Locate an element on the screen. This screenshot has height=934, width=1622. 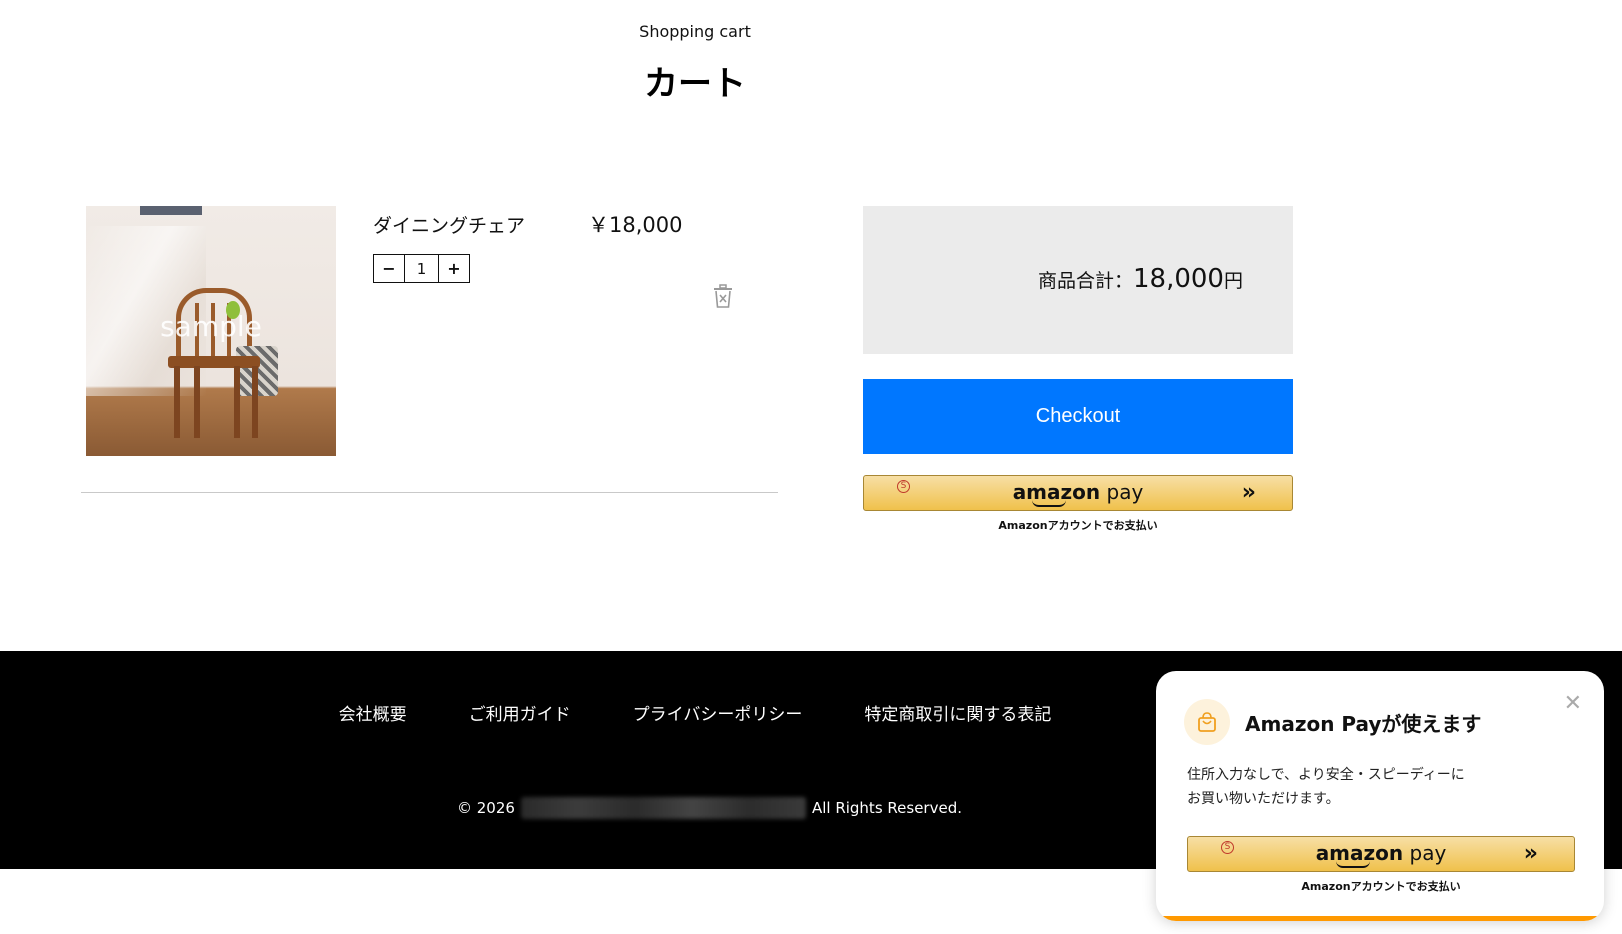
product-image: sample is located at coordinates (211, 331).